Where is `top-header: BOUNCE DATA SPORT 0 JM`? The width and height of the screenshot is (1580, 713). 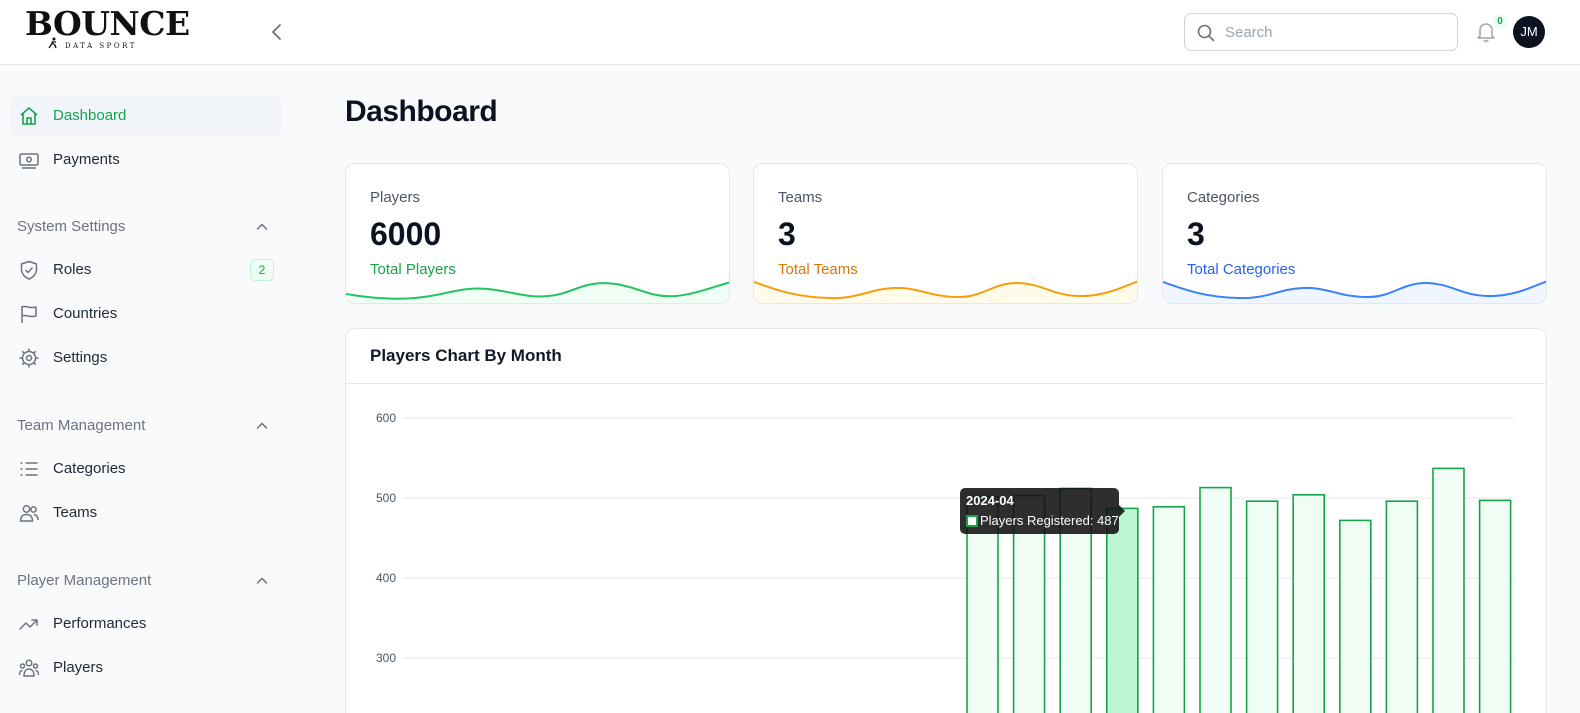 top-header: BOUNCE DATA SPORT 0 JM is located at coordinates (790, 32).